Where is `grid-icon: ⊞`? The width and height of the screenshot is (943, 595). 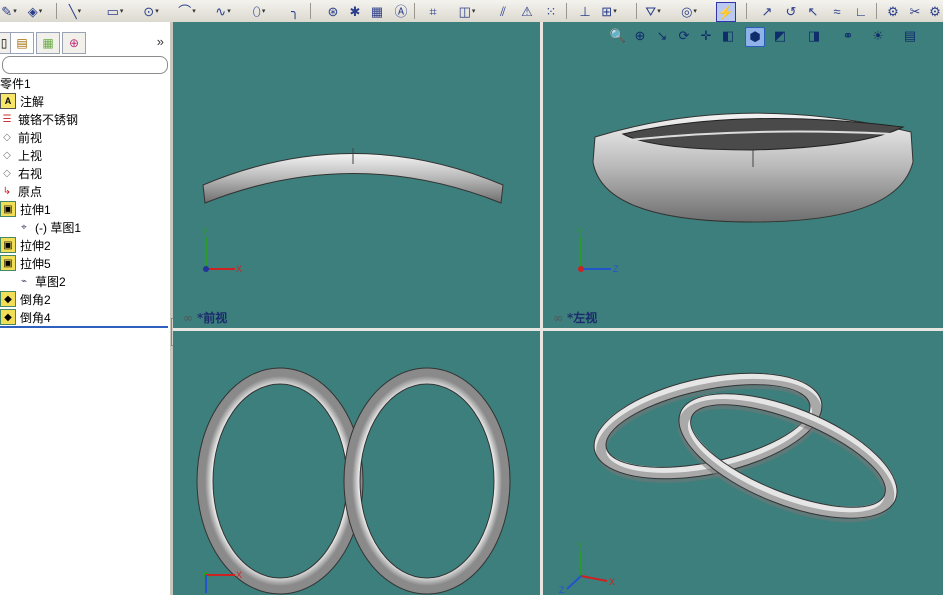 grid-icon: ⊞ is located at coordinates (609, 11).